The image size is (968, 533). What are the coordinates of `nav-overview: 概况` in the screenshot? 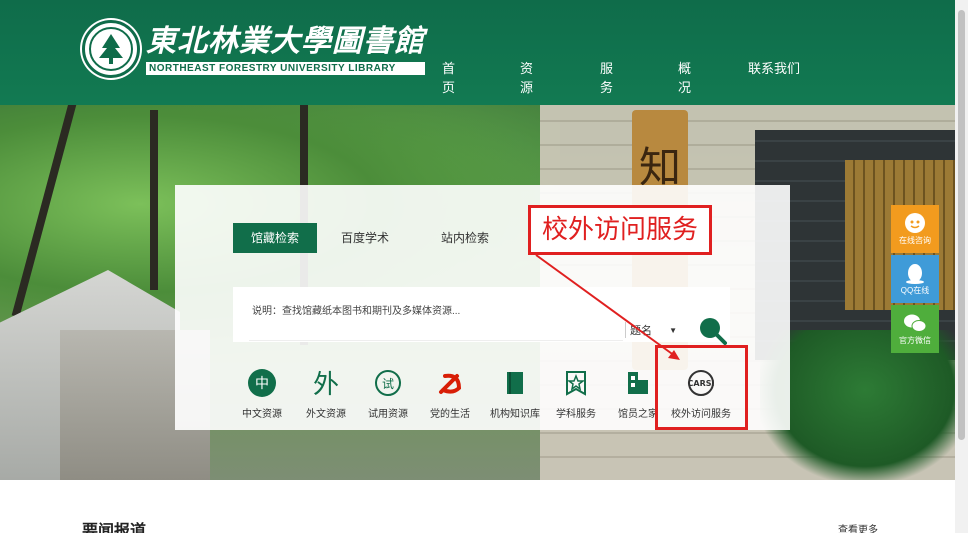 It's located at (684, 77).